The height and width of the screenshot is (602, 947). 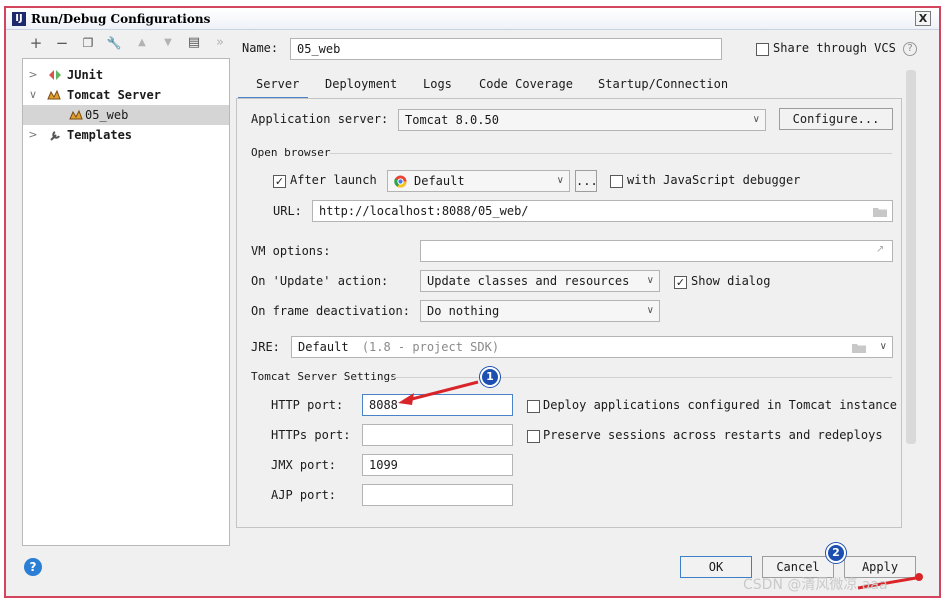 What do you see at coordinates (291, 152) in the screenshot?
I see `open-browser-section: Open browser` at bounding box center [291, 152].